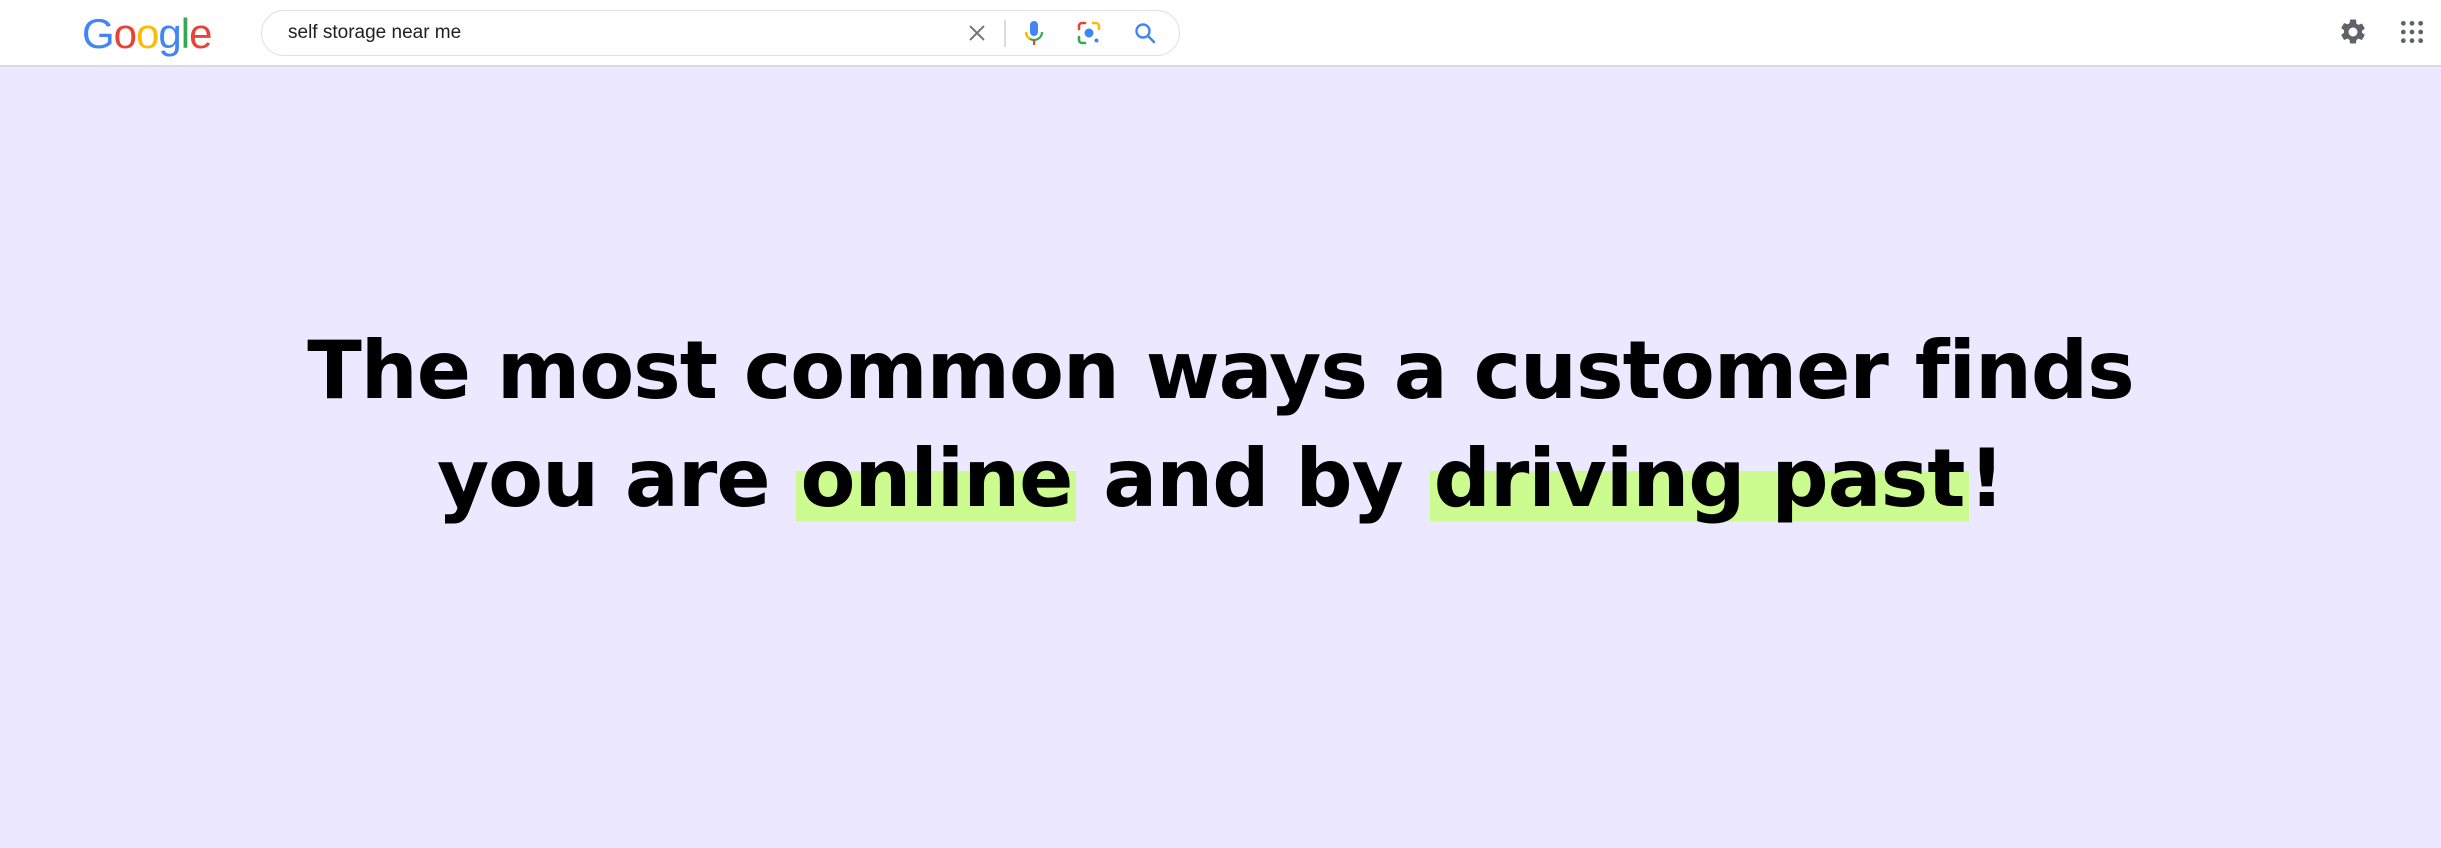  I want to click on search-icon, so click(1145, 33).